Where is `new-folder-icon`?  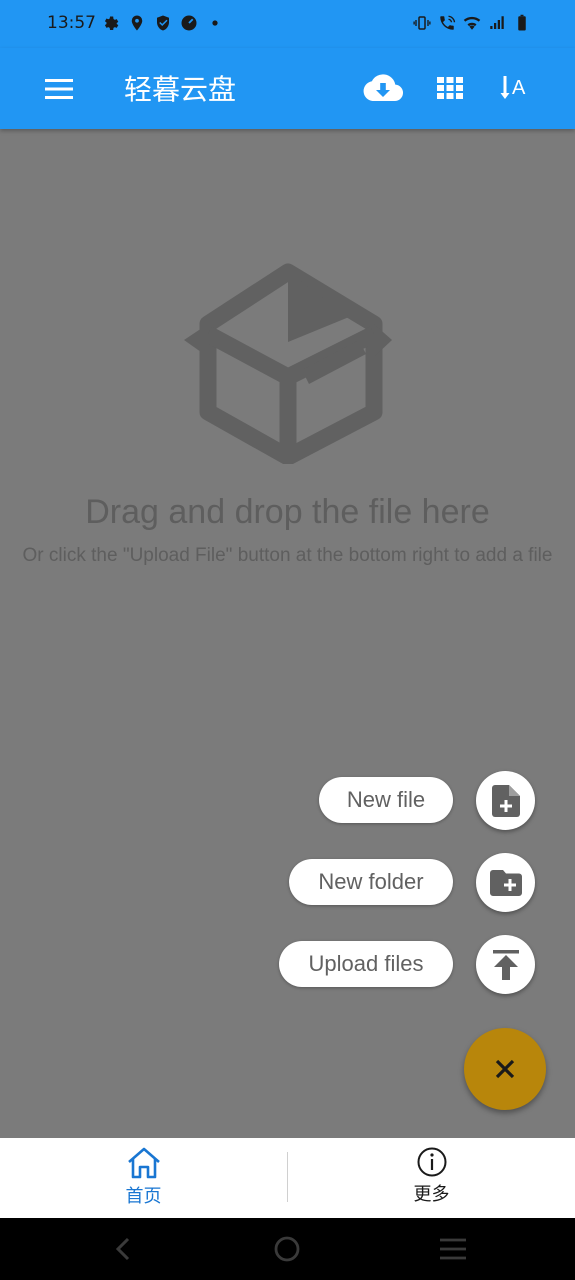
new-folder-icon is located at coordinates (505, 882).